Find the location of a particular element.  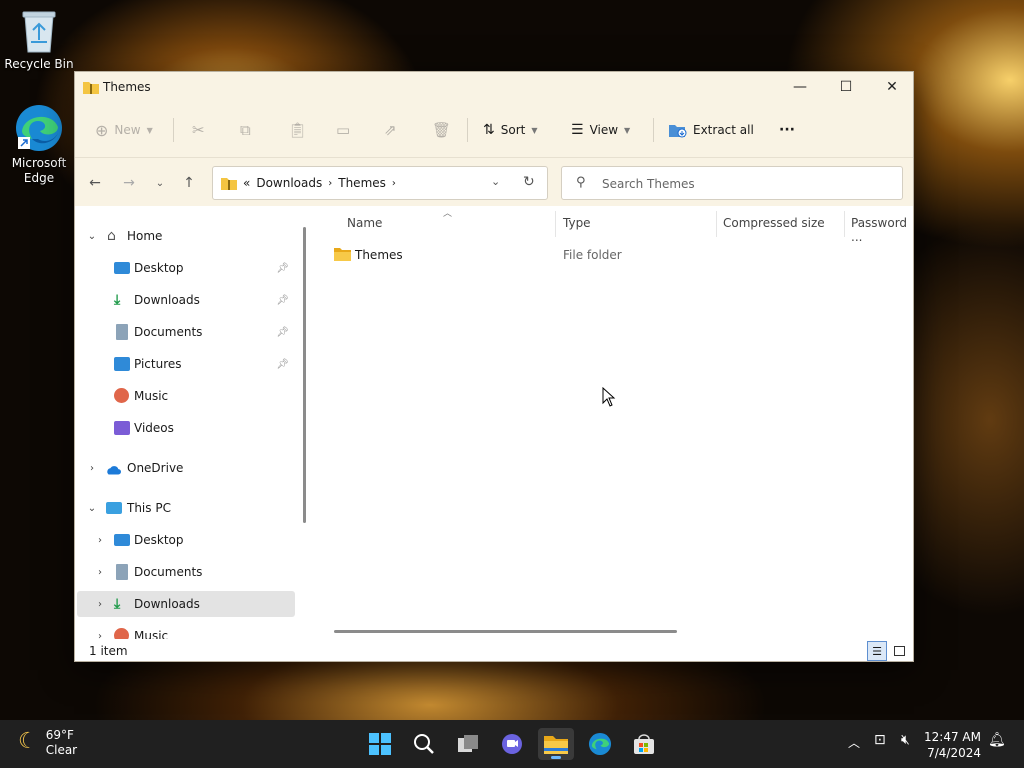

paste-button: 📋︎ is located at coordinates (297, 130).